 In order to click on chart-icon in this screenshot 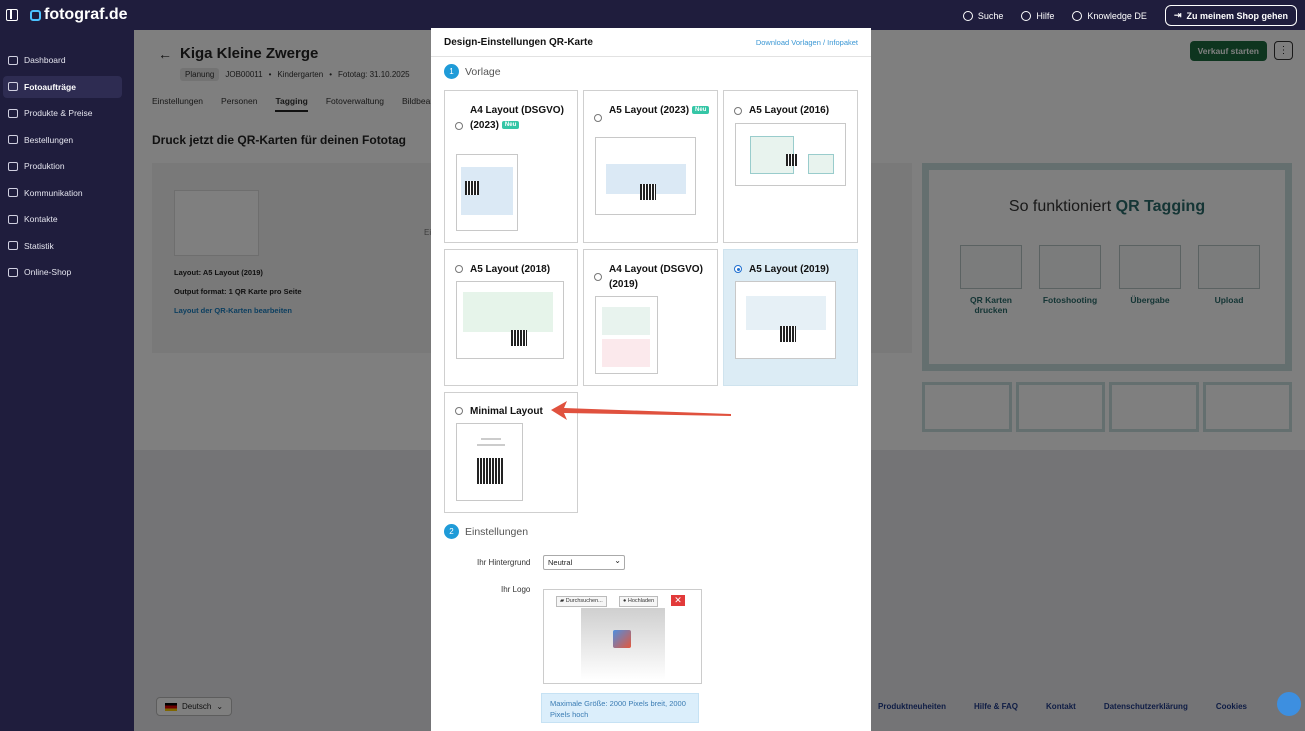, I will do `click(13, 245)`.